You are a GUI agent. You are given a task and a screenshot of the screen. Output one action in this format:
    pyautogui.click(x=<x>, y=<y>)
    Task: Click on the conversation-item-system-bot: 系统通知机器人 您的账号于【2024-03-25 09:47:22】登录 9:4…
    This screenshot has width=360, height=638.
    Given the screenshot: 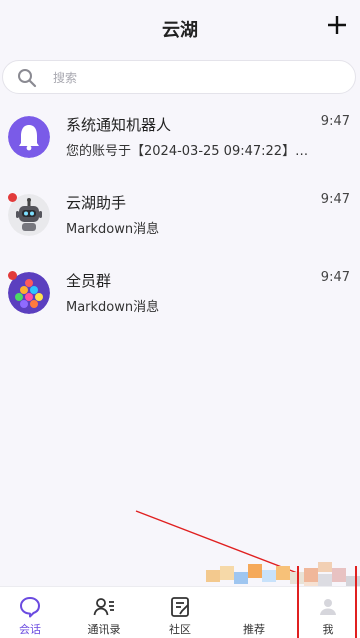 What is the action you would take?
    pyautogui.click(x=180, y=143)
    